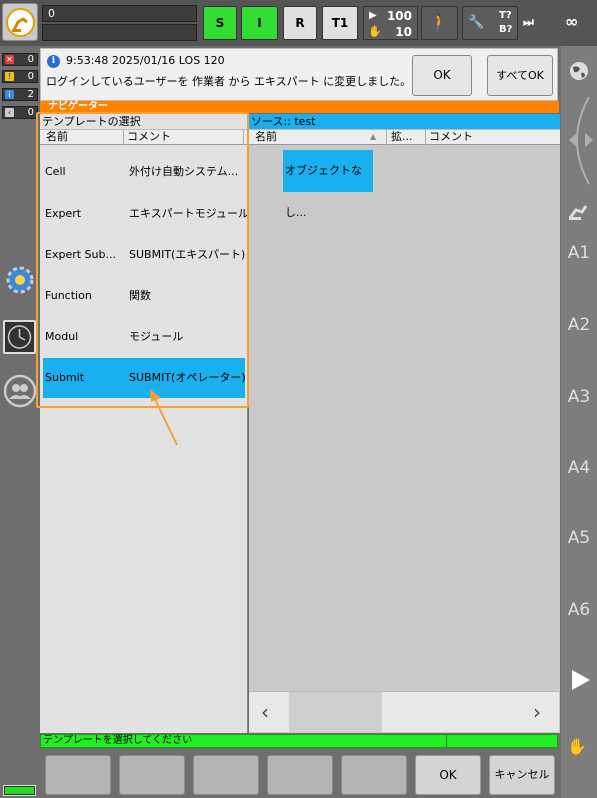 This screenshot has width=597, height=798. Describe the element at coordinates (579, 468) in the screenshot. I see `axis-a4-label: A4` at that location.